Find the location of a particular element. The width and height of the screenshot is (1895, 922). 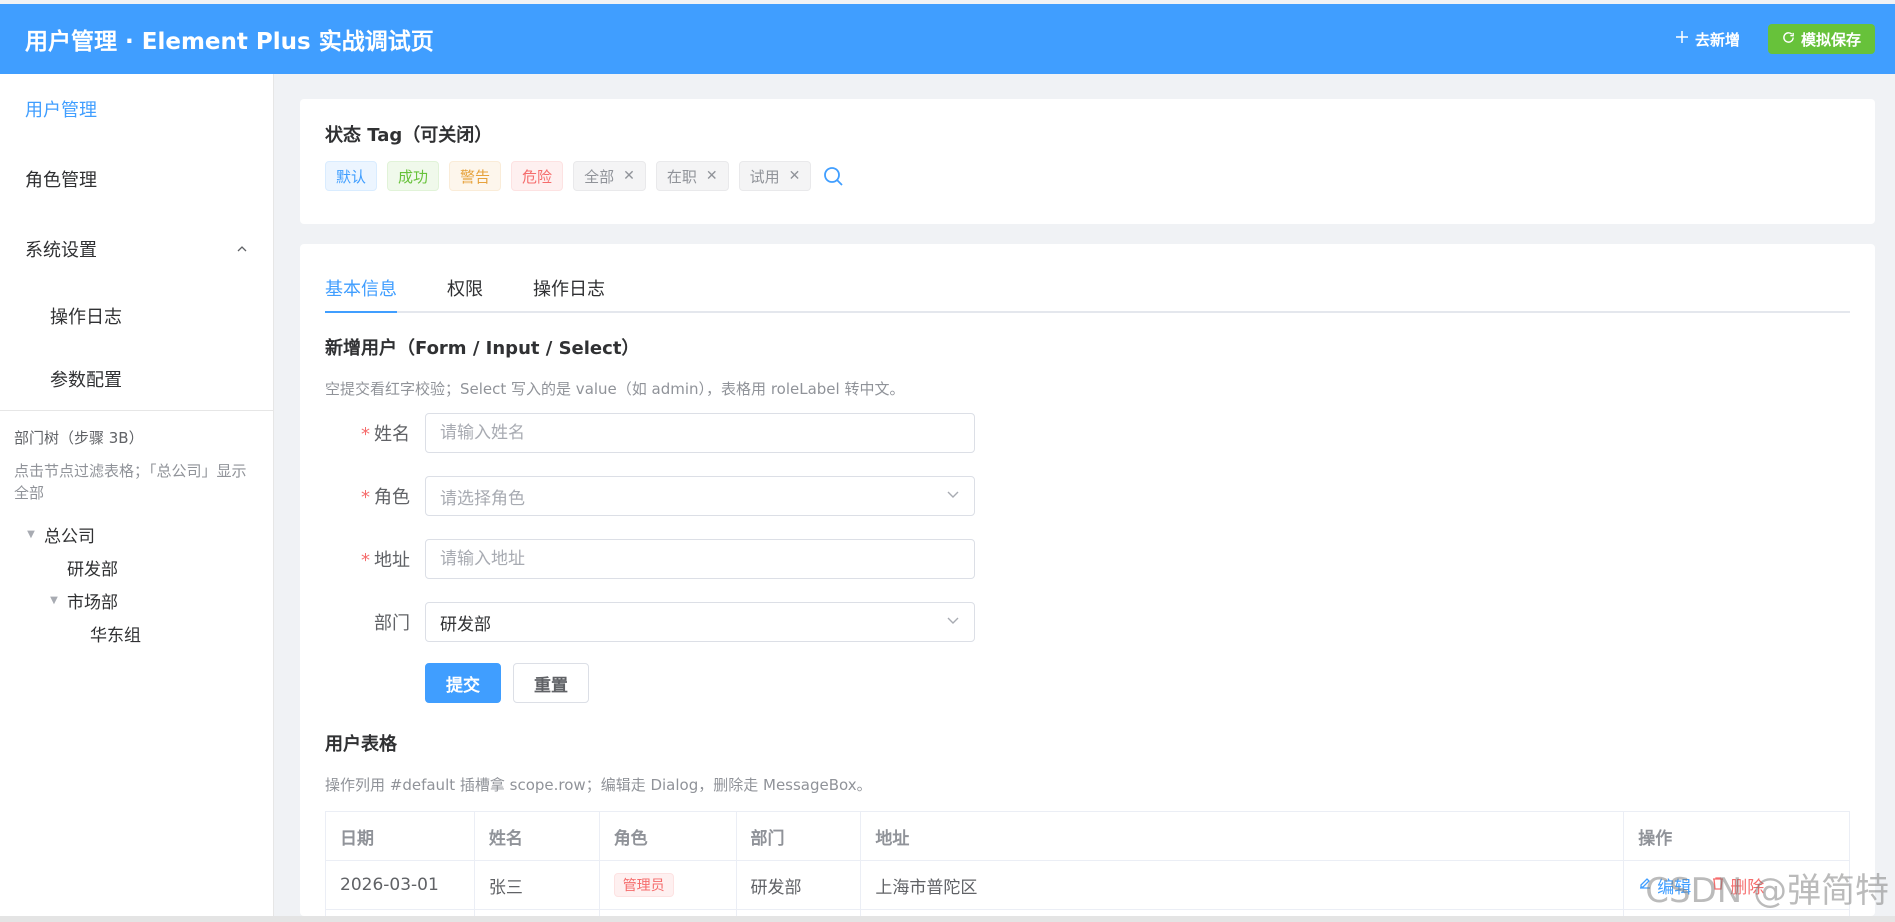

tabs: 基本信息 权限 操作日志 is located at coordinates (1087, 291).